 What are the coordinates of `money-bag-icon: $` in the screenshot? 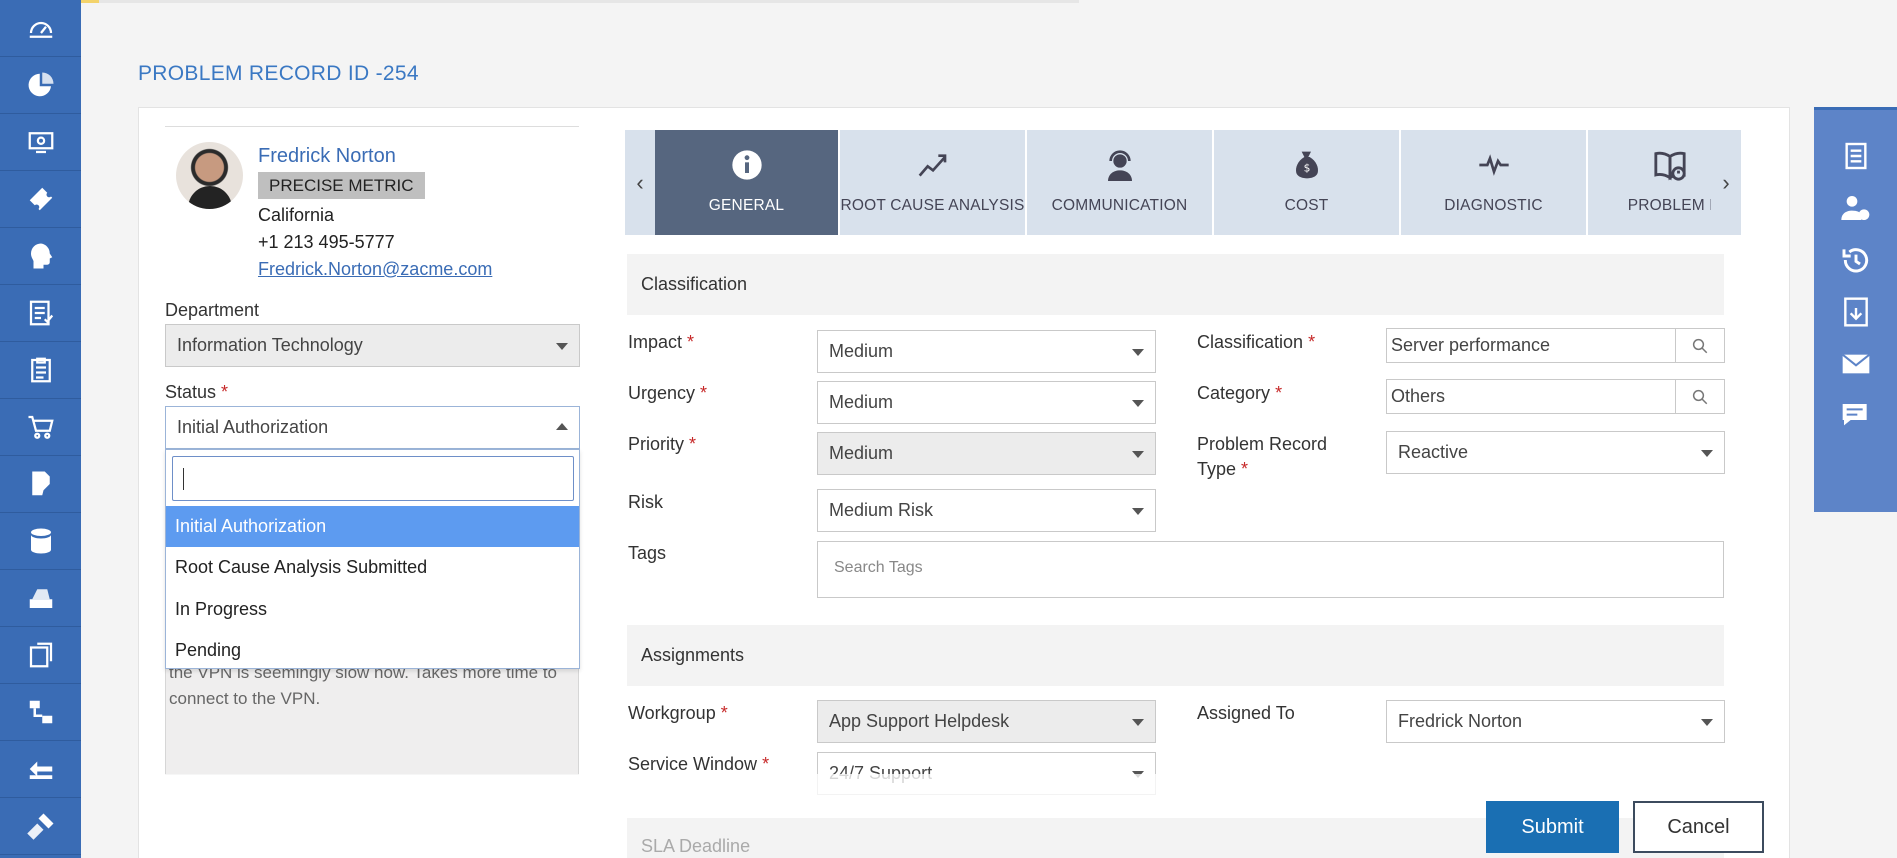 It's located at (1307, 165).